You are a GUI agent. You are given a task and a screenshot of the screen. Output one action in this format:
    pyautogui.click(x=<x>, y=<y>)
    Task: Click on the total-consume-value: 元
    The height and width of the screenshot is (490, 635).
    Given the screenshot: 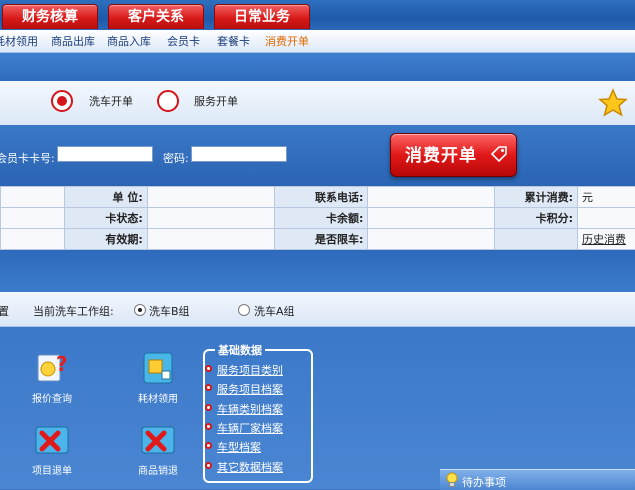 What is the action you would take?
    pyautogui.click(x=606, y=197)
    